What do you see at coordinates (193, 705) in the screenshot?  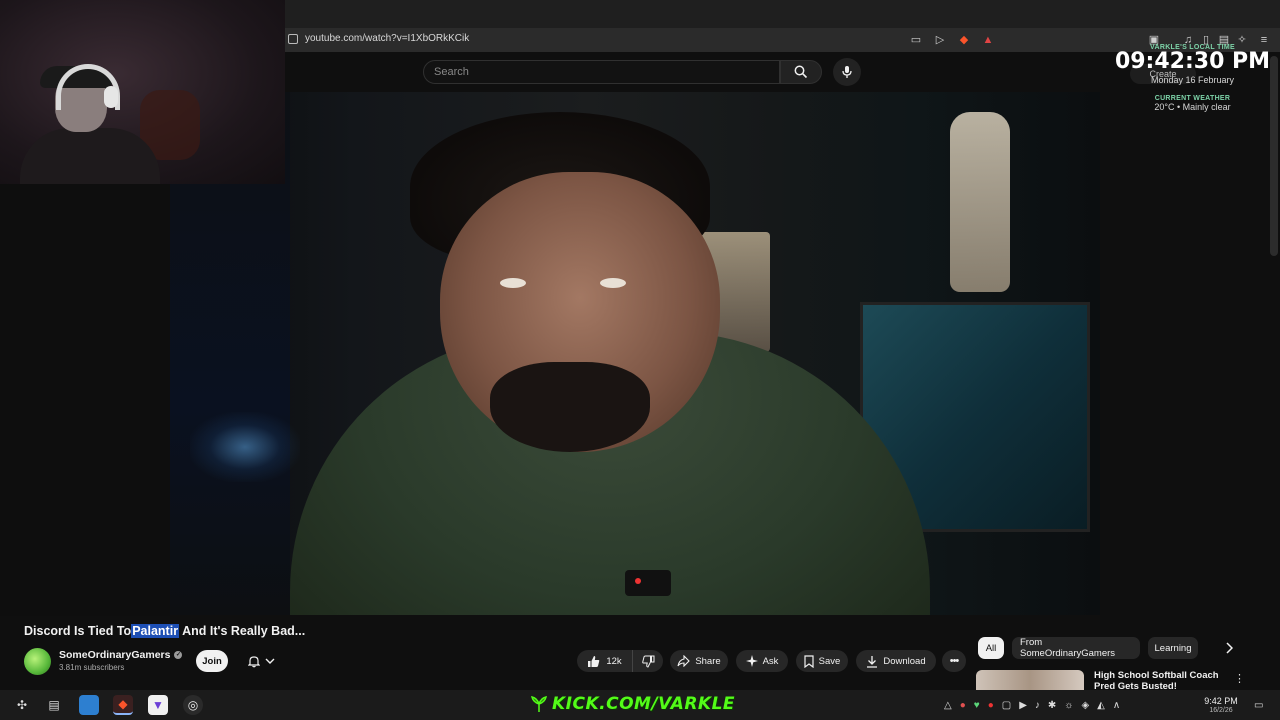 I see `obs-icon: ◎` at bounding box center [193, 705].